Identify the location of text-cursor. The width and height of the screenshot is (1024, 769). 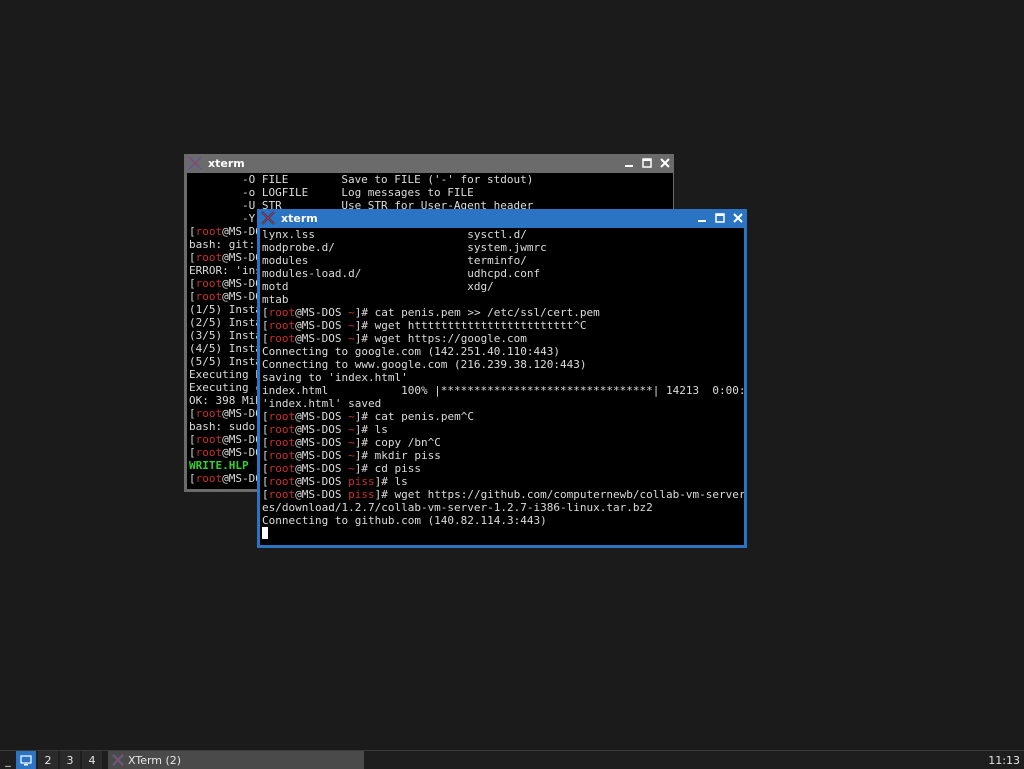
(265, 533).